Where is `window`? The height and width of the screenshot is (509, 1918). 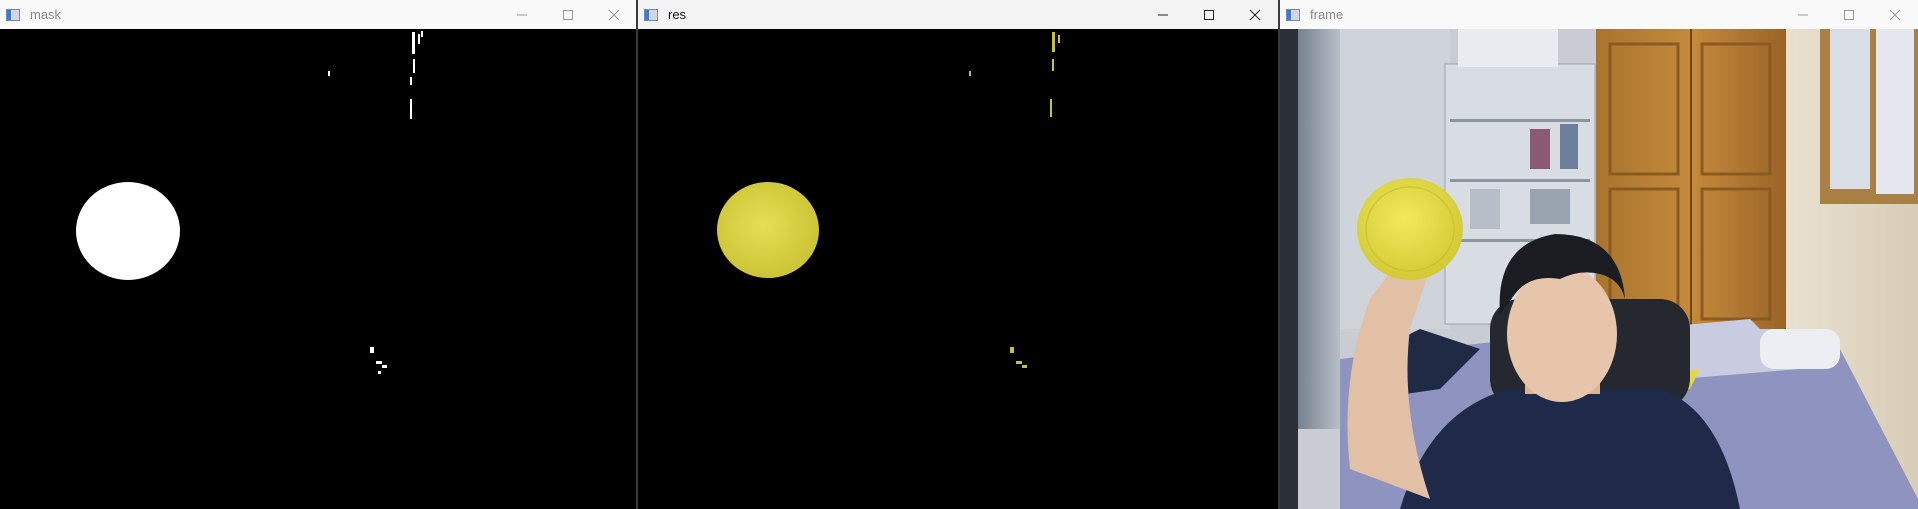 window is located at coordinates (1869, 116).